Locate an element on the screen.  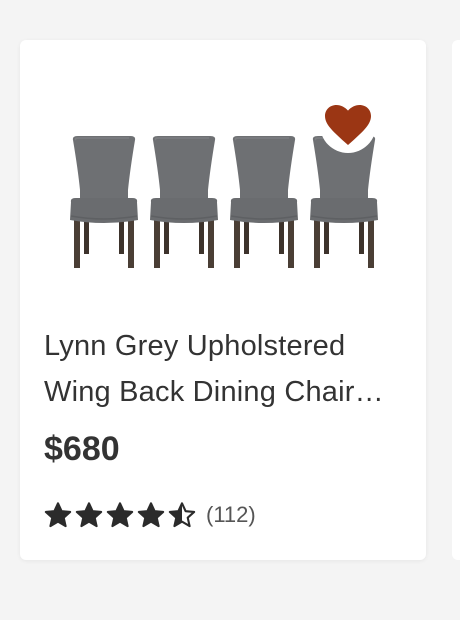
product-image-chairs is located at coordinates (224, 202).